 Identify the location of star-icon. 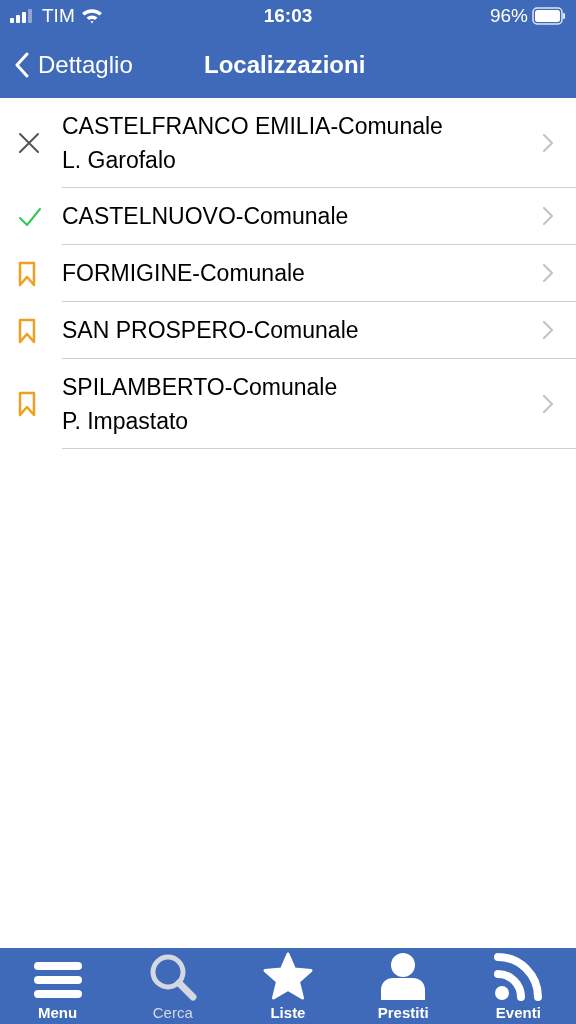
(287, 977).